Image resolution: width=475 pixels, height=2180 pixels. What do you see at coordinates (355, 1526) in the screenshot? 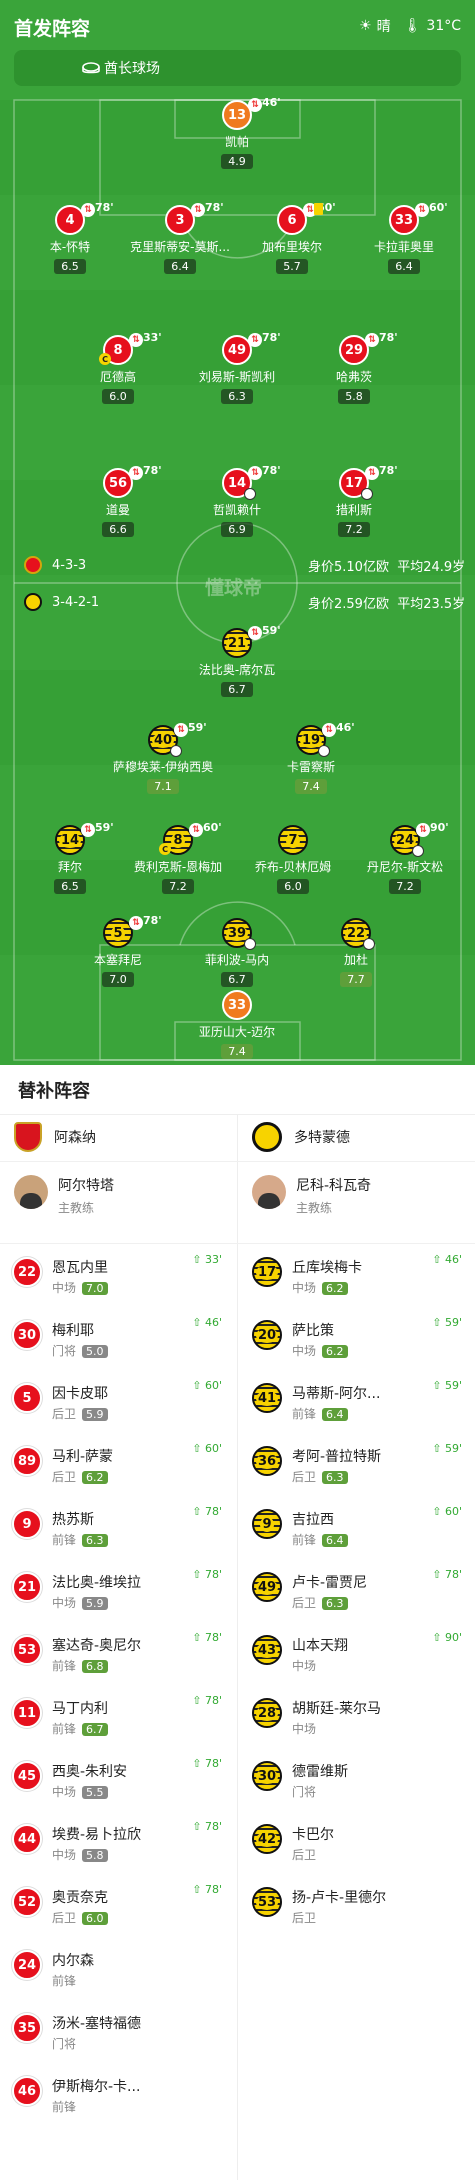
I see `sub-away-4: 9 吉拉西 前锋 6.4 ⇧ 60'` at bounding box center [355, 1526].